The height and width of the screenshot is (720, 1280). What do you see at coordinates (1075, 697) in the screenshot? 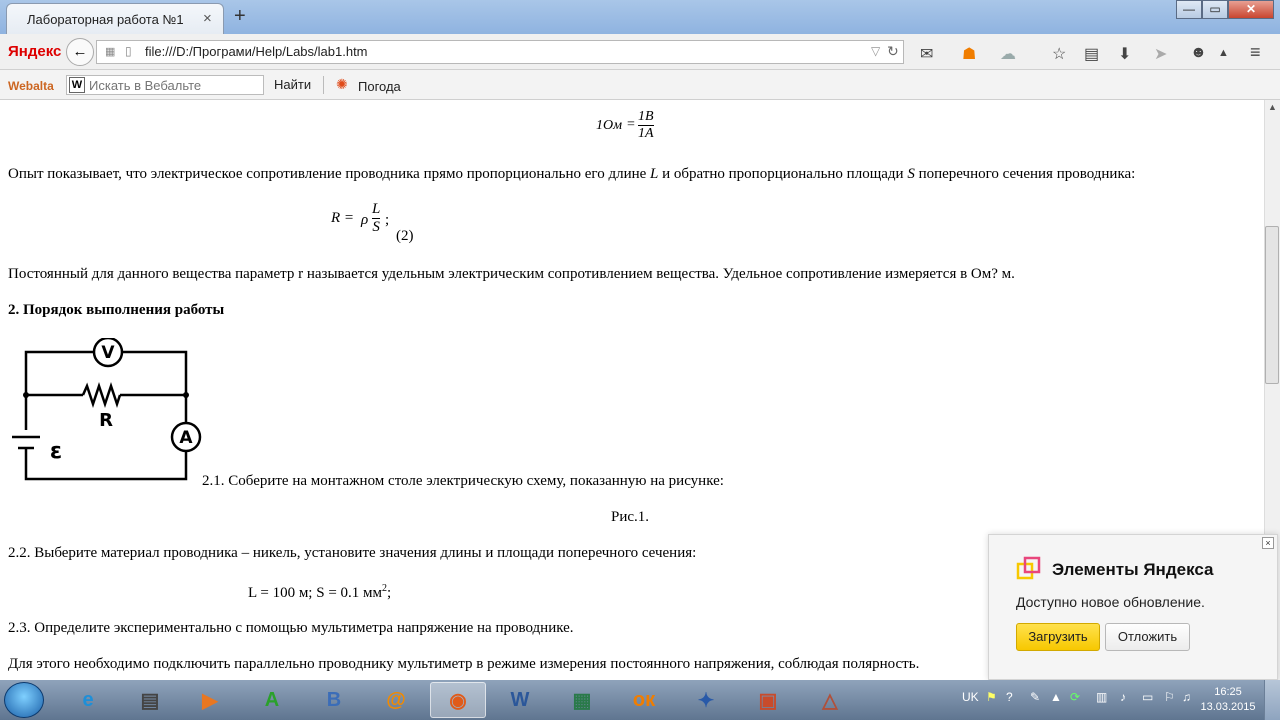
I see `sync-icon: ⟳` at bounding box center [1075, 697].